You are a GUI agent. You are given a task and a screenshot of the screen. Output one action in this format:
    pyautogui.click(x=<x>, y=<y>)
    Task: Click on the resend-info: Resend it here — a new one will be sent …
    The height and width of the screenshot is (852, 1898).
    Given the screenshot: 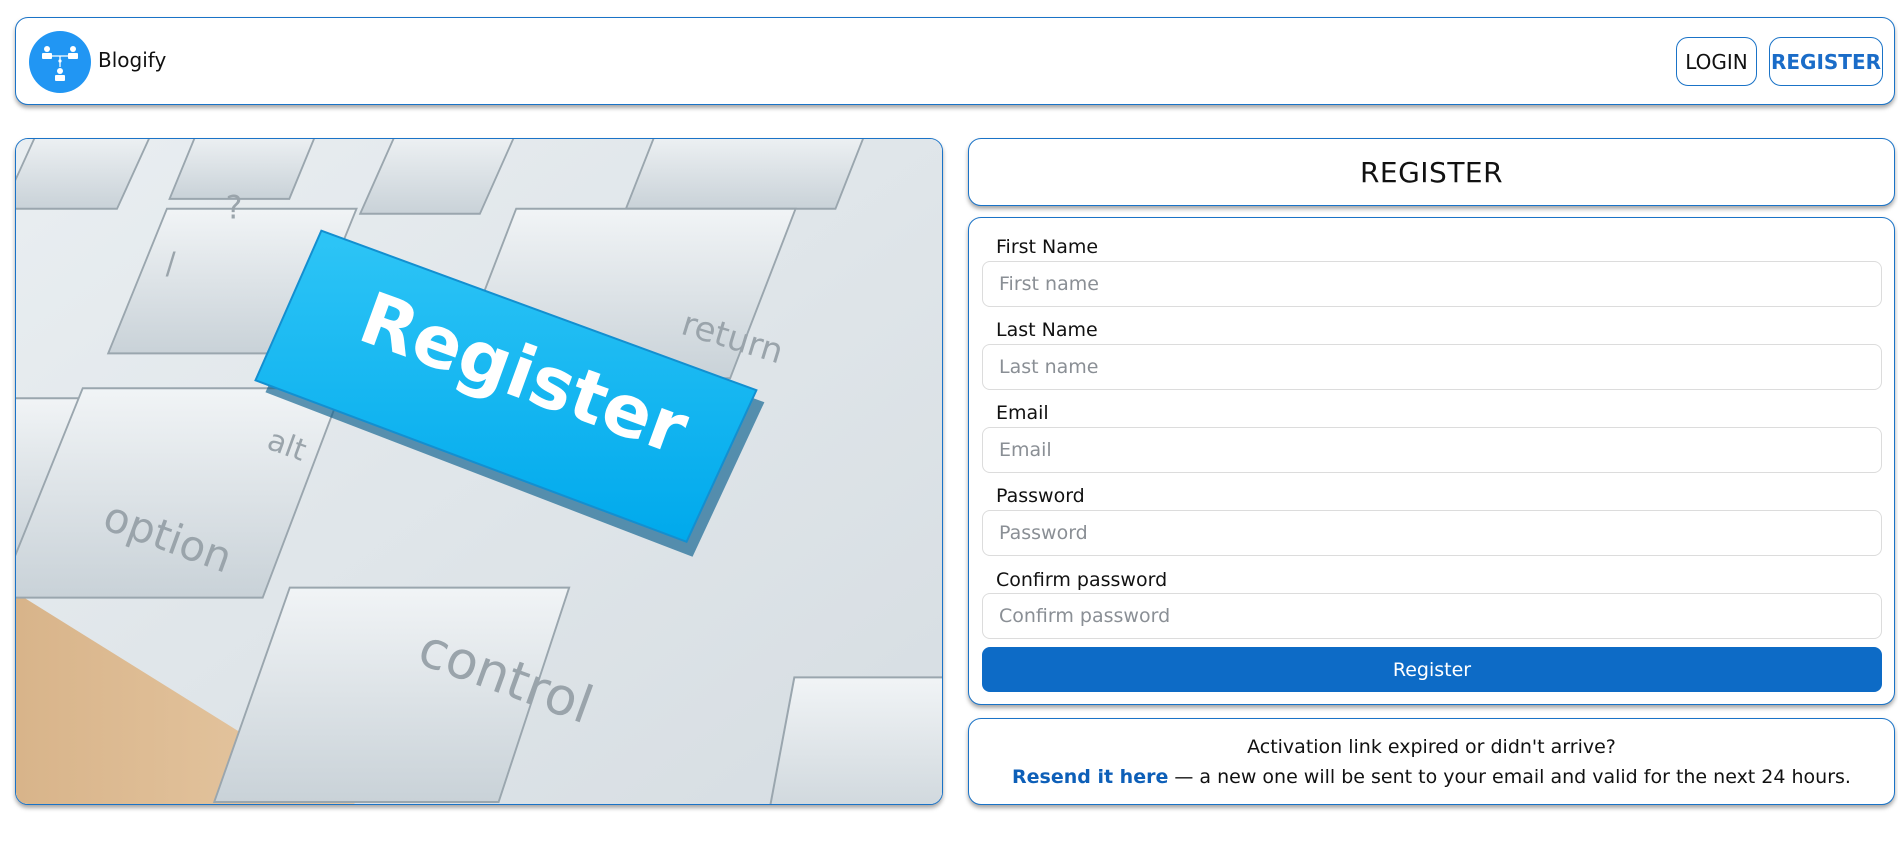 What is the action you would take?
    pyautogui.click(x=1431, y=777)
    